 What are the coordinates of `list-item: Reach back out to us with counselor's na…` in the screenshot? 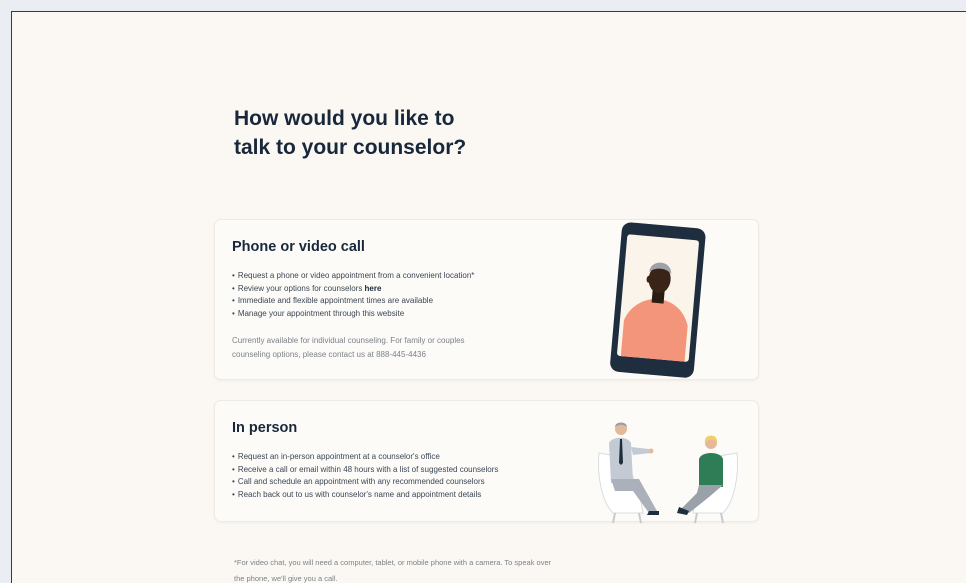 It's located at (392, 495).